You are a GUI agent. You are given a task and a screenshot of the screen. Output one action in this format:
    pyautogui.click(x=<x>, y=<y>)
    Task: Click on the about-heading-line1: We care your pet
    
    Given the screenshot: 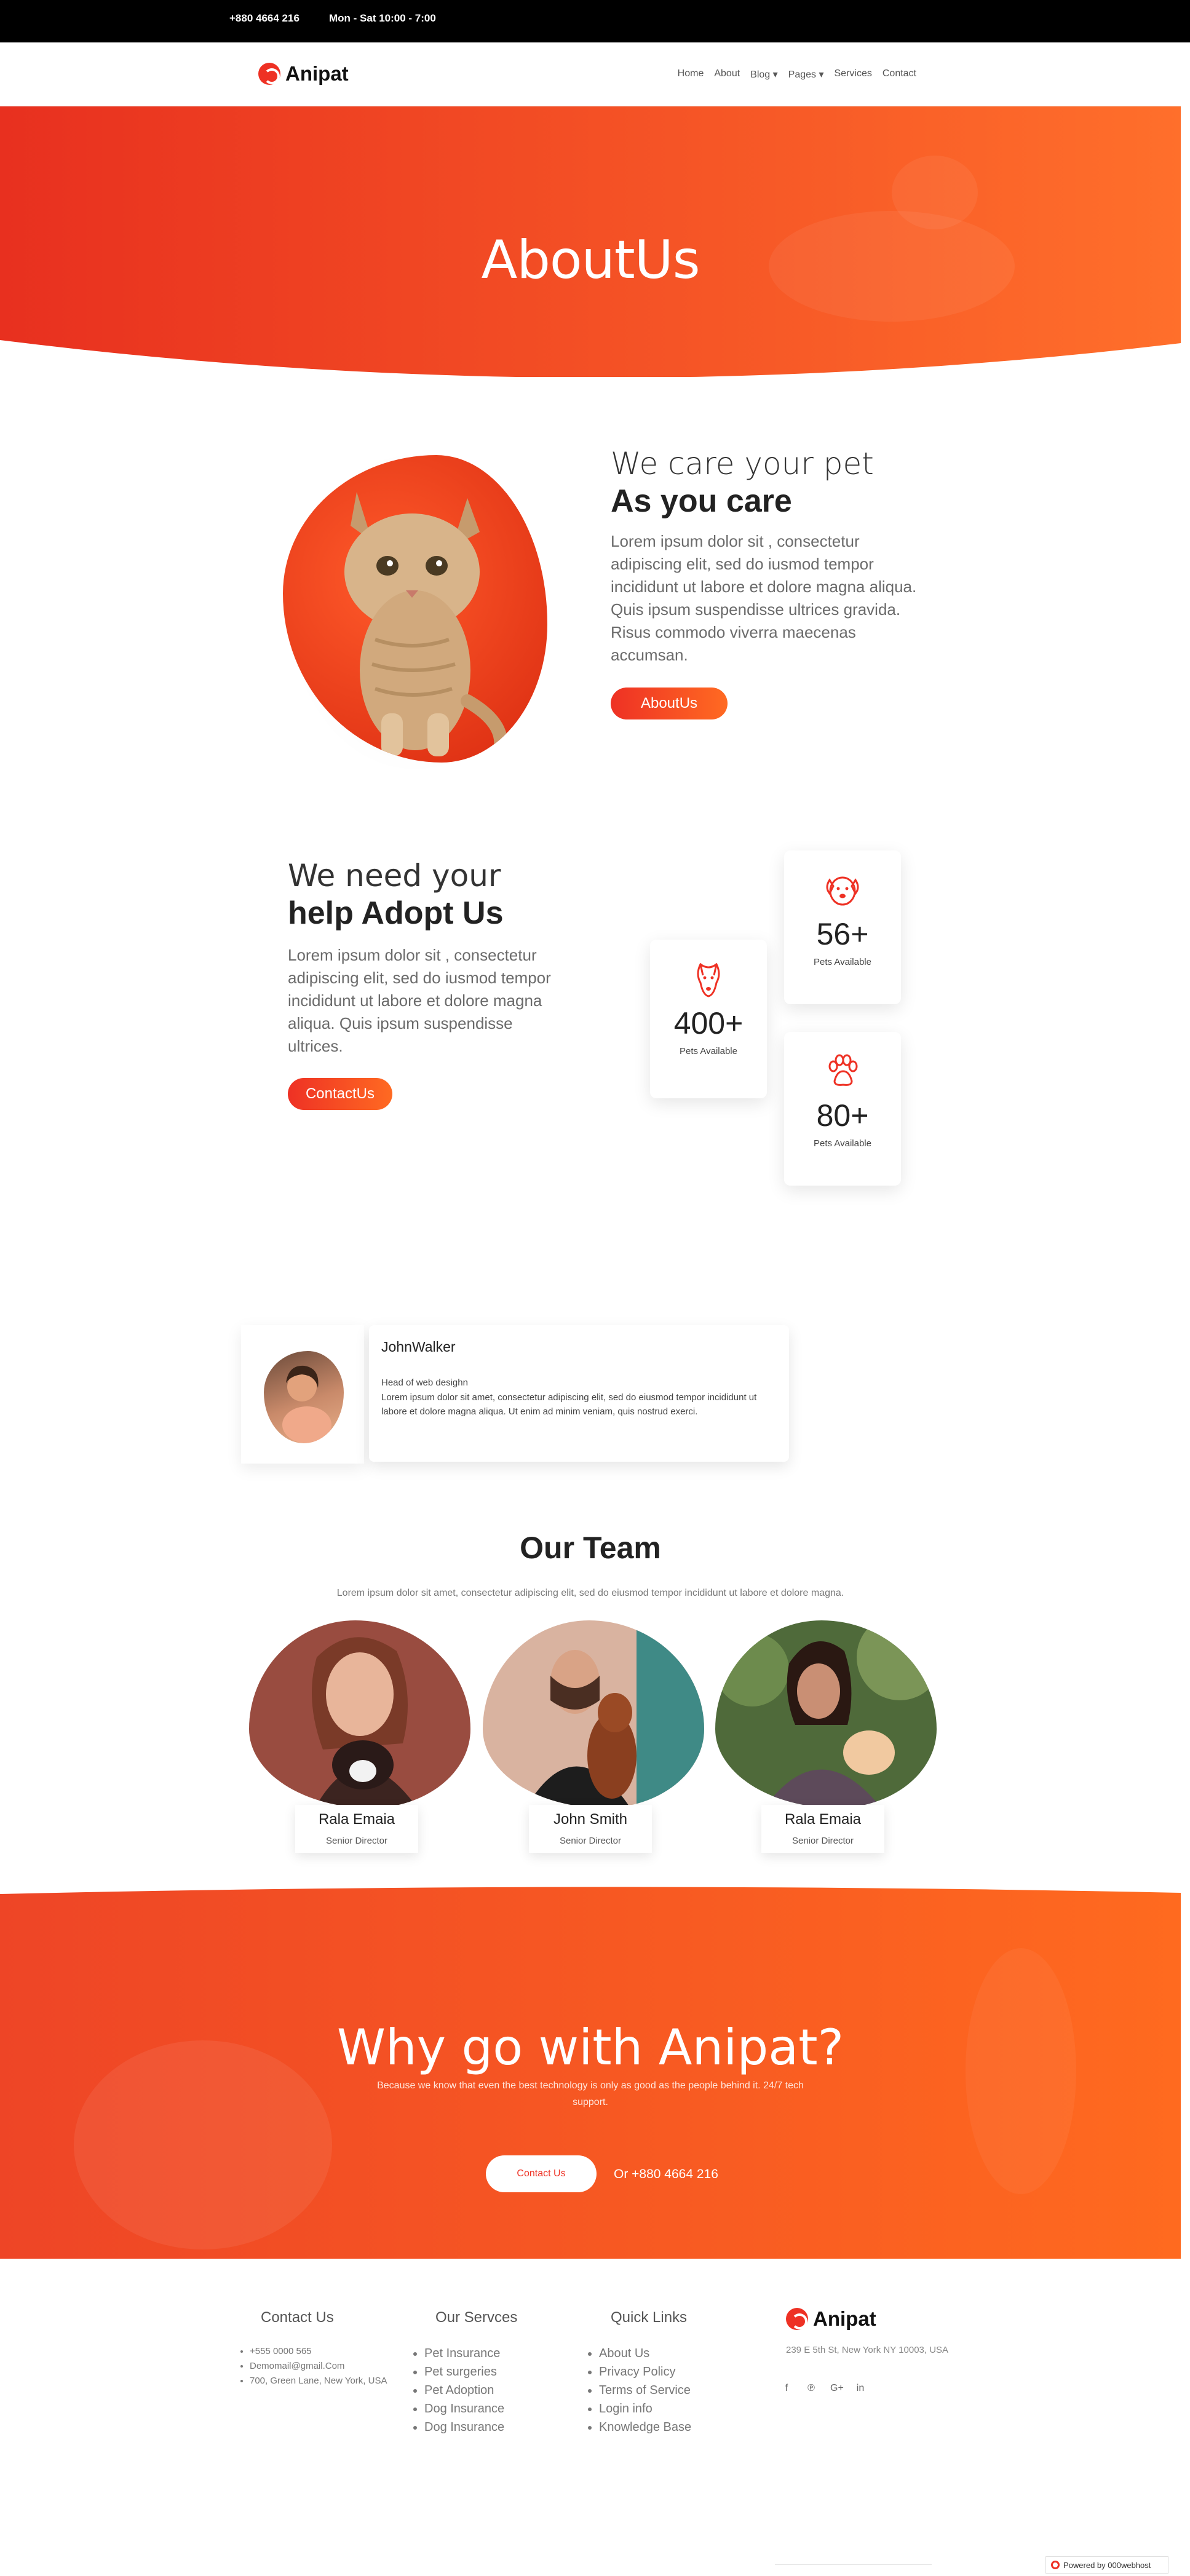 What is the action you would take?
    pyautogui.click(x=742, y=464)
    